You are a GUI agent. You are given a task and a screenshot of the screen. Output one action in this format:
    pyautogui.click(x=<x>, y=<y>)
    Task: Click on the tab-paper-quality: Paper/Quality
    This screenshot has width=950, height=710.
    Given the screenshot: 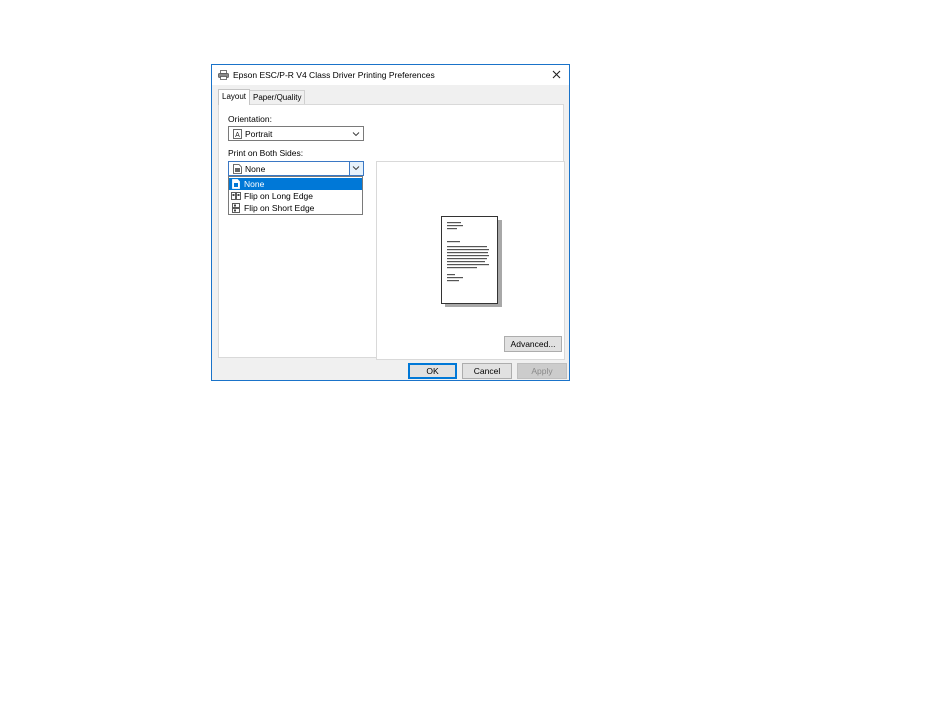 What is the action you would take?
    pyautogui.click(x=277, y=97)
    